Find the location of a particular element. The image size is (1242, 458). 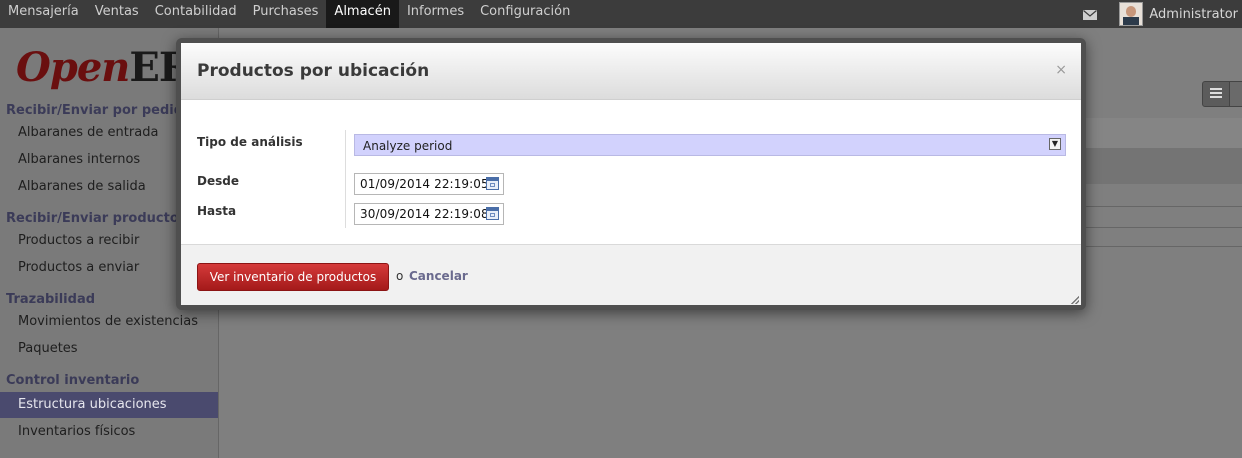

form-view-icon is located at coordinates (1235, 94).